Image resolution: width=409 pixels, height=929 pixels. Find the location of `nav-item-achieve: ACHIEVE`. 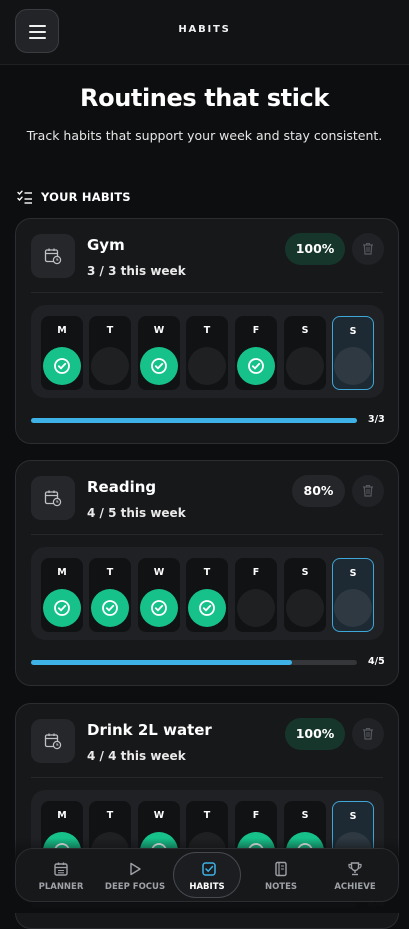

nav-item-achieve: ACHIEVE is located at coordinates (355, 875).